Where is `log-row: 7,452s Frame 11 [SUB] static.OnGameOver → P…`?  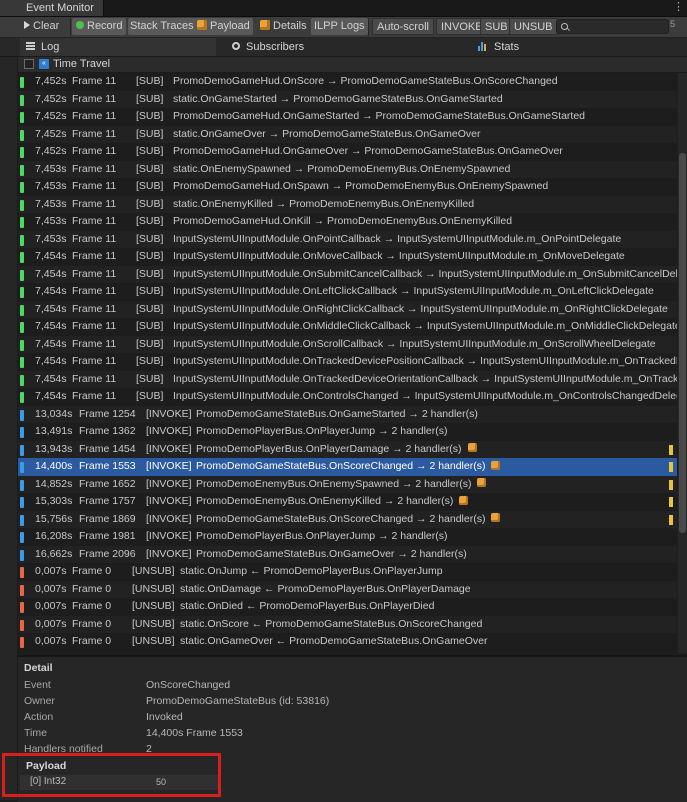 log-row: 7,452s Frame 11 [SUB] static.OnGameOver → P… is located at coordinates (347, 134).